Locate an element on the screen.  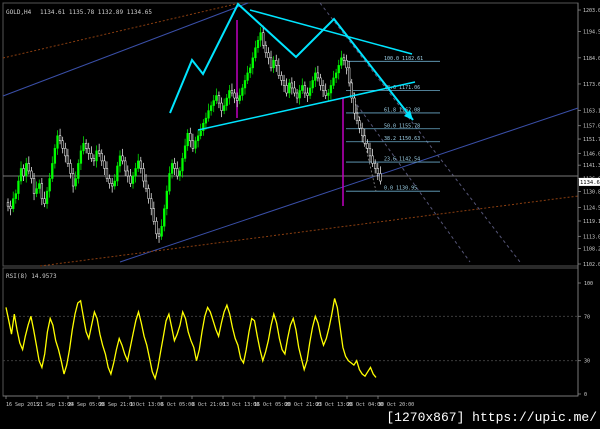
ohlc-readout: 1134.61 1135.78 1132.89 1134.65 is located at coordinates (96, 12).